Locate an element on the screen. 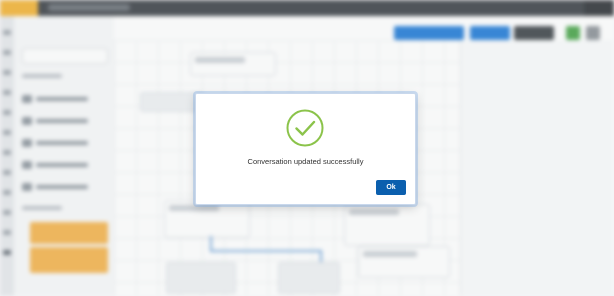  dialog-message: Conversation updated successfully is located at coordinates (305, 161).